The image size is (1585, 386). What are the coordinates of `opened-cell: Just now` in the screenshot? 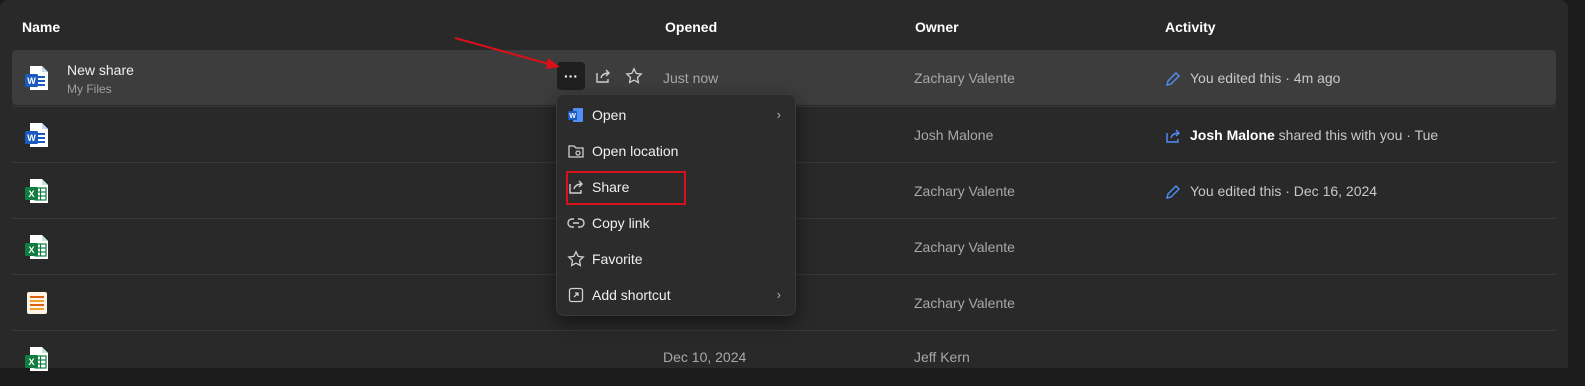 It's located at (691, 78).